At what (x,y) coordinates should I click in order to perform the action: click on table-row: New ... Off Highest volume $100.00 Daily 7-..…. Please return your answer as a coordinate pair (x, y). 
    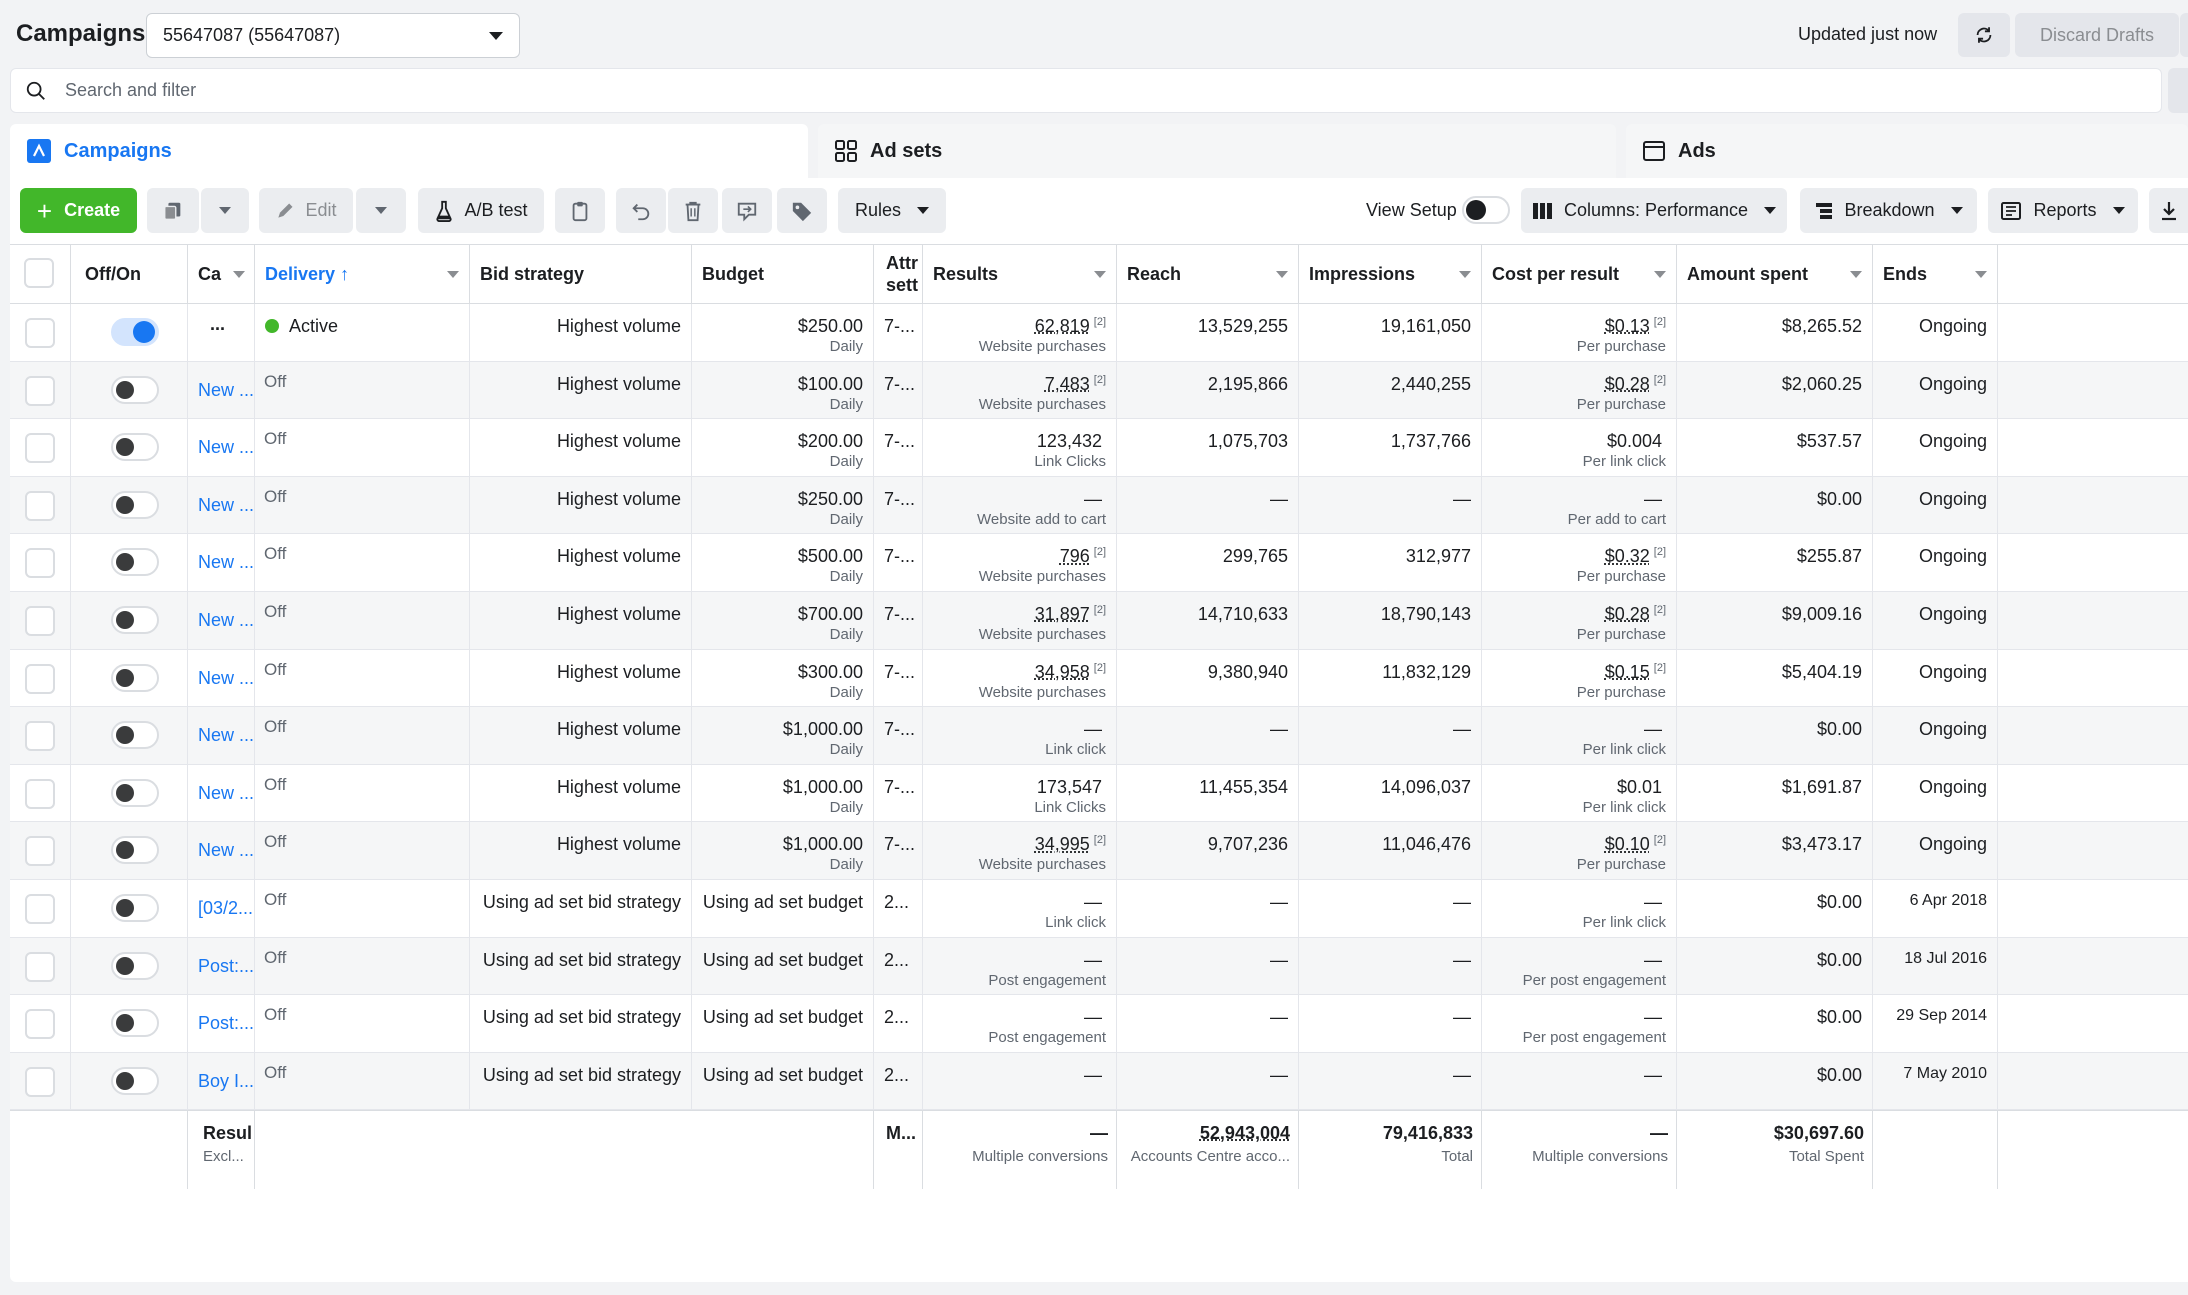
    Looking at the image, I should click on (1099, 390).